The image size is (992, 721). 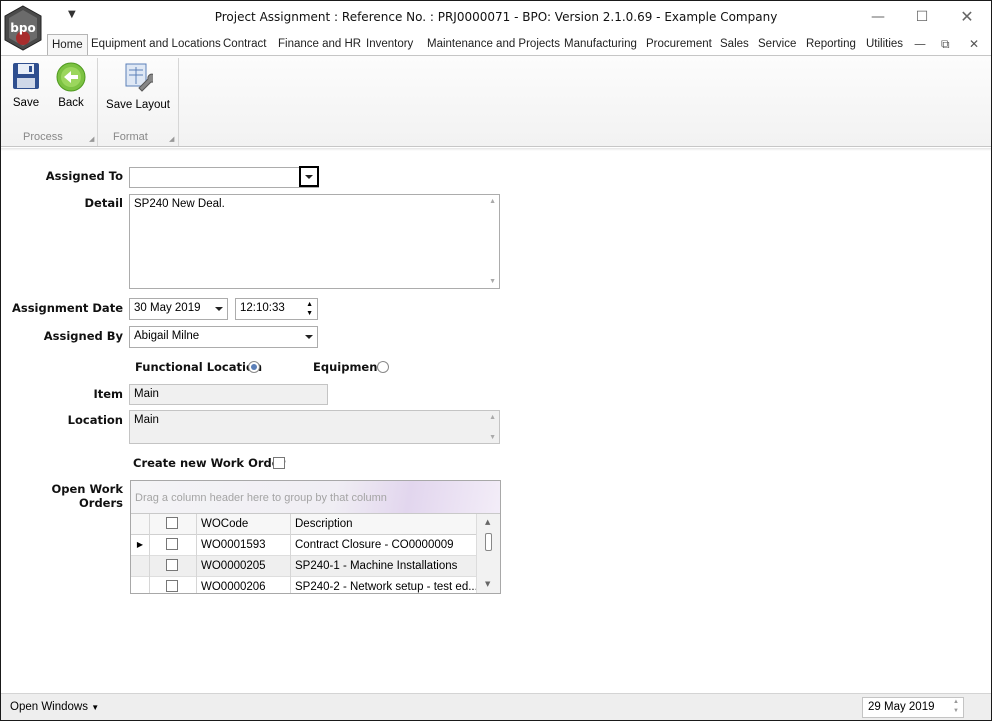 What do you see at coordinates (314, 241) in the screenshot?
I see `detail-textarea: SP240 New Deal. ▲ ▼` at bounding box center [314, 241].